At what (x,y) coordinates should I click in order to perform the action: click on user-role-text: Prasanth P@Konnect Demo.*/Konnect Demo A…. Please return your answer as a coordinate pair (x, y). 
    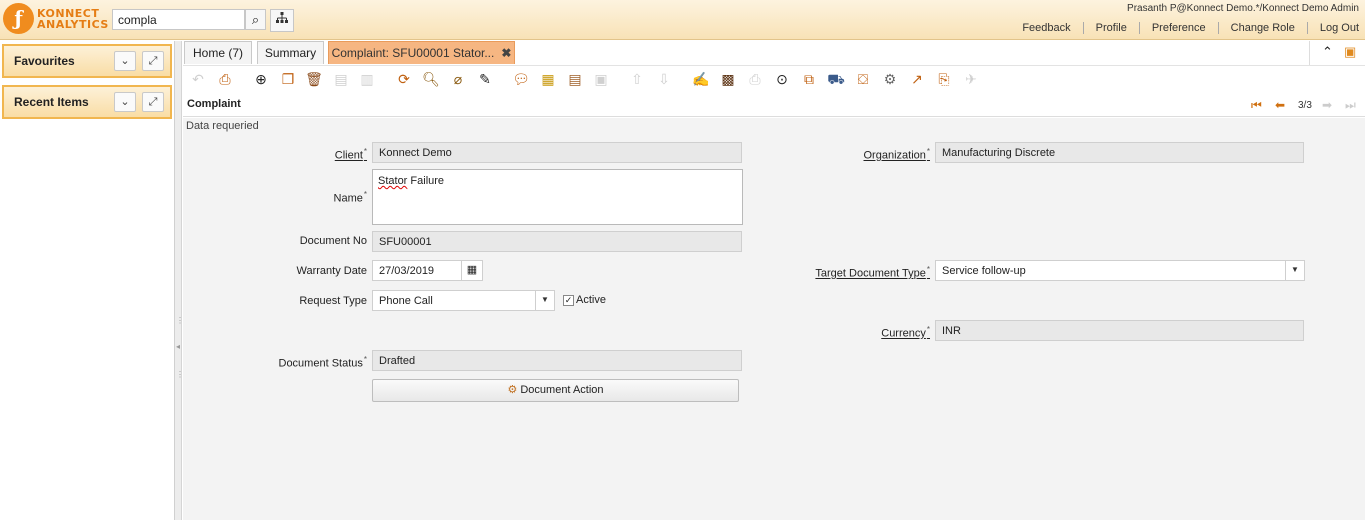
    Looking at the image, I should click on (1243, 8).